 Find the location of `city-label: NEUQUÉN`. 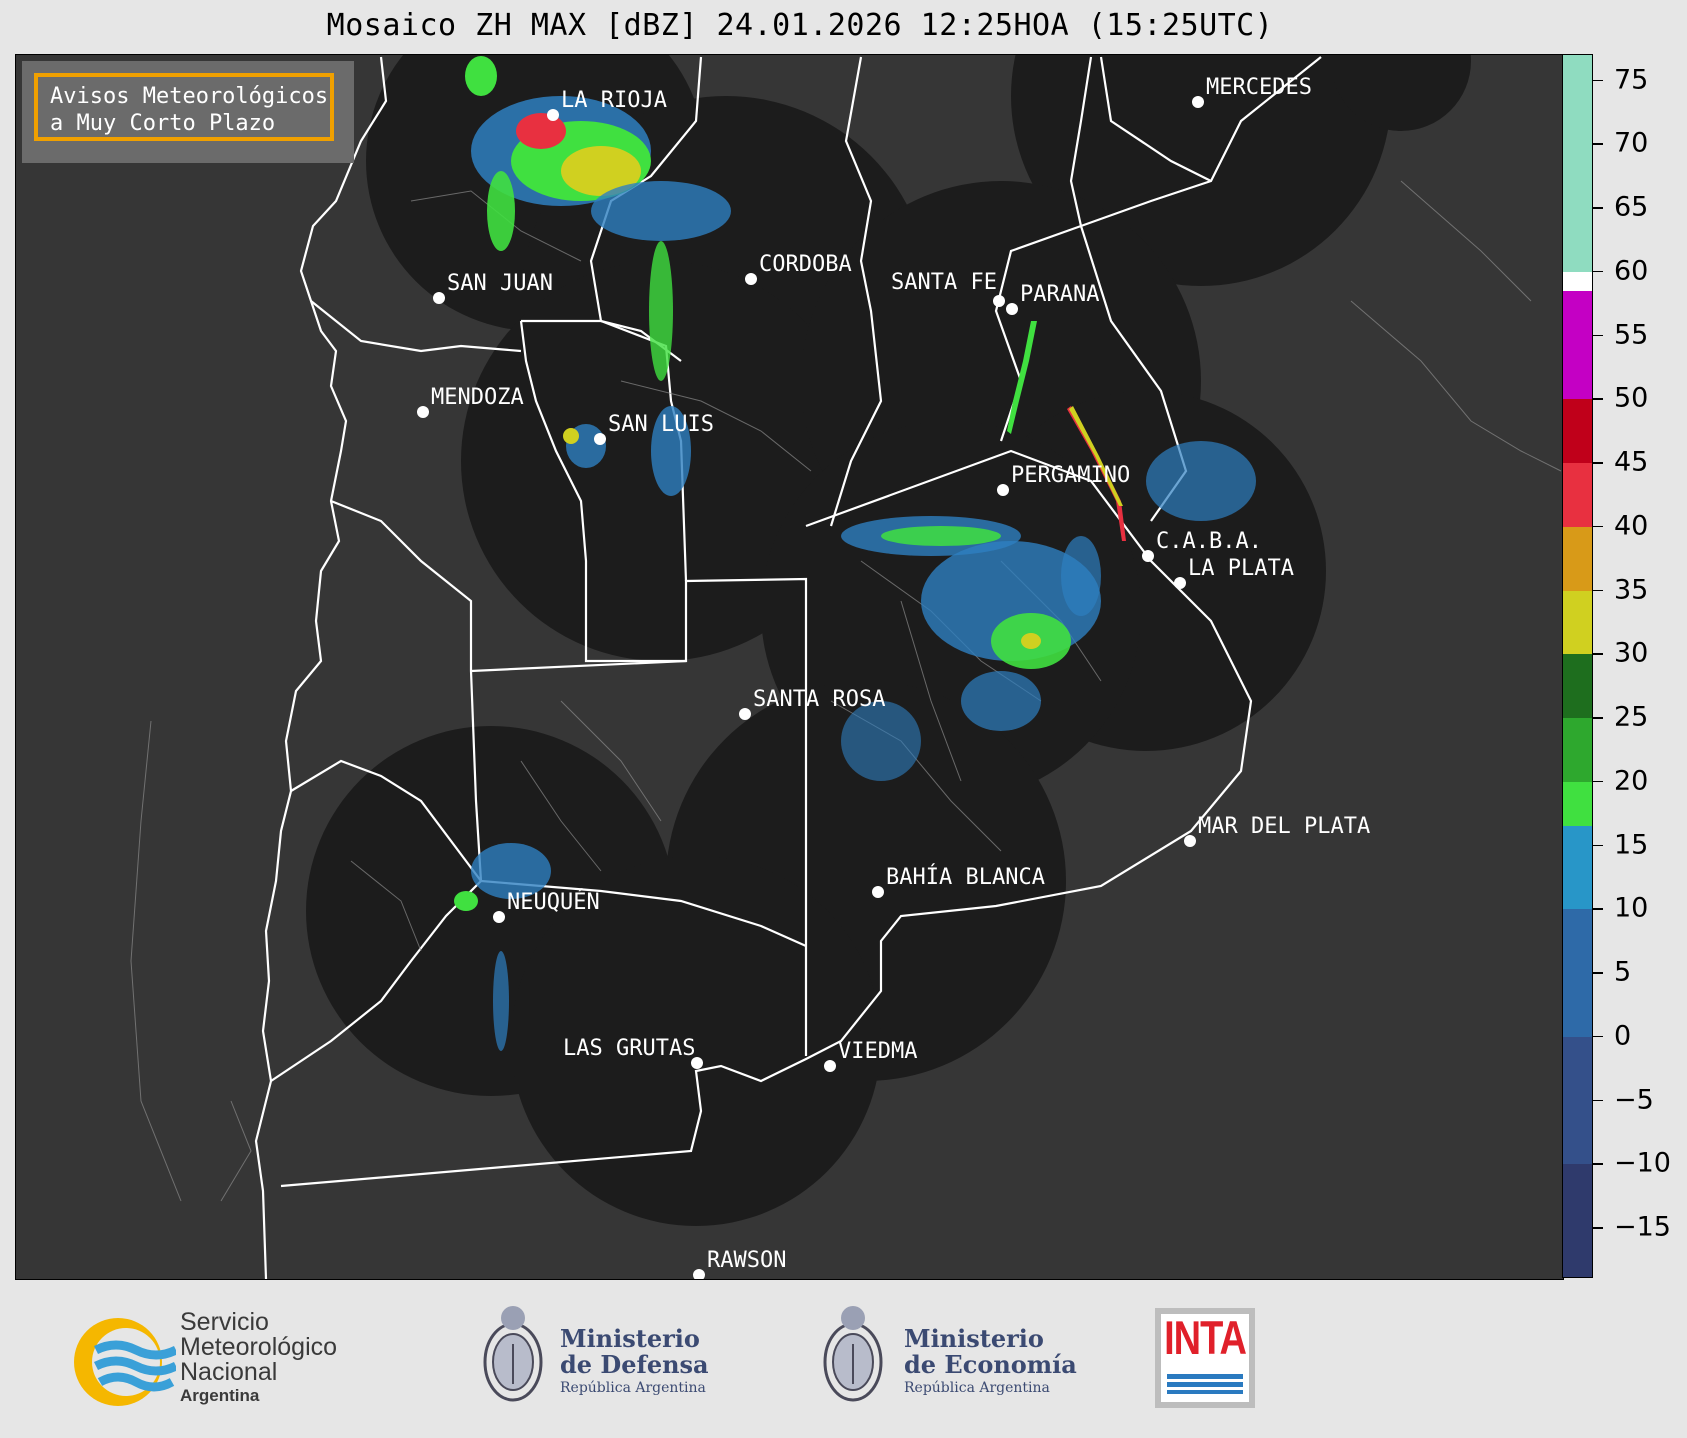

city-label: NEUQUÉN is located at coordinates (553, 902).